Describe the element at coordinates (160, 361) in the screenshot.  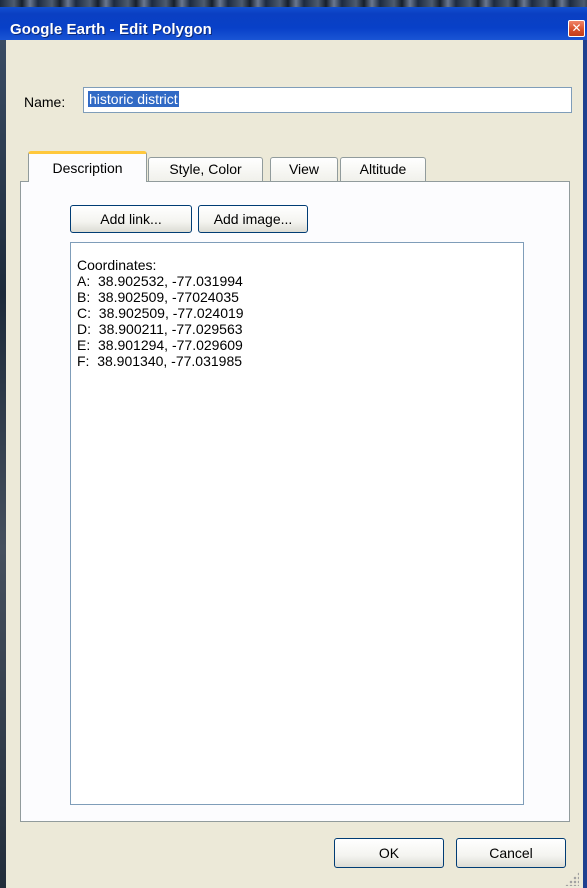
I see `description-line: F: 38.901340, -77.031985` at that location.